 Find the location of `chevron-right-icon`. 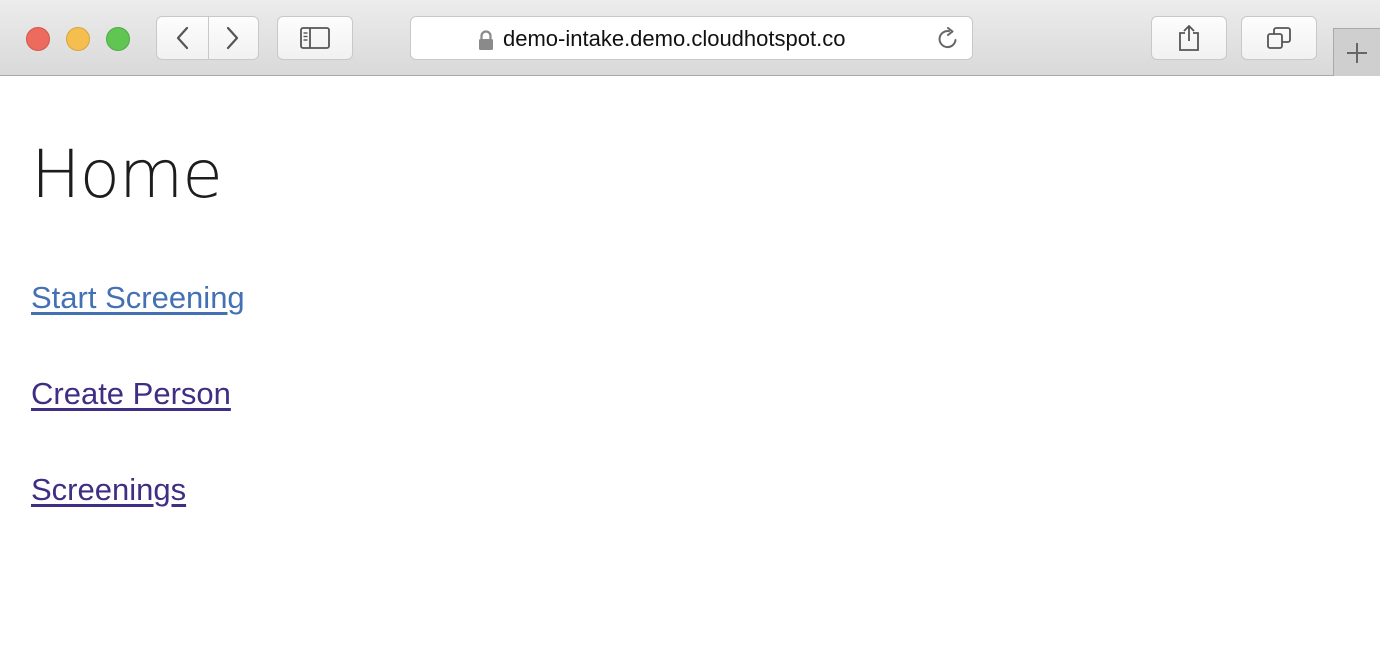

chevron-right-icon is located at coordinates (233, 38).